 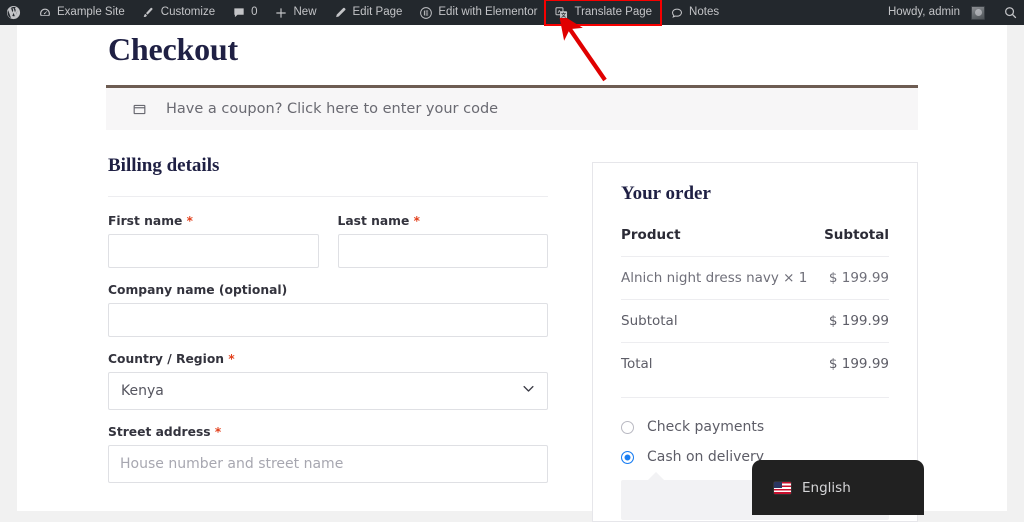 I want to click on street-address-label-text: Street address, so click(x=159, y=432).